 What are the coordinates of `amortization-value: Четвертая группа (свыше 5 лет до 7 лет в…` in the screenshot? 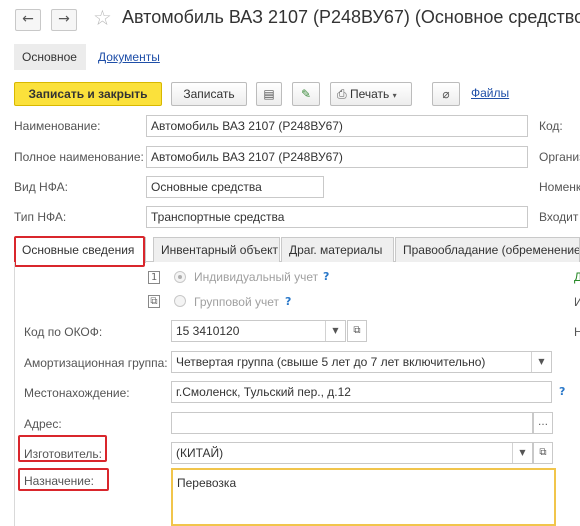 It's located at (331, 362).